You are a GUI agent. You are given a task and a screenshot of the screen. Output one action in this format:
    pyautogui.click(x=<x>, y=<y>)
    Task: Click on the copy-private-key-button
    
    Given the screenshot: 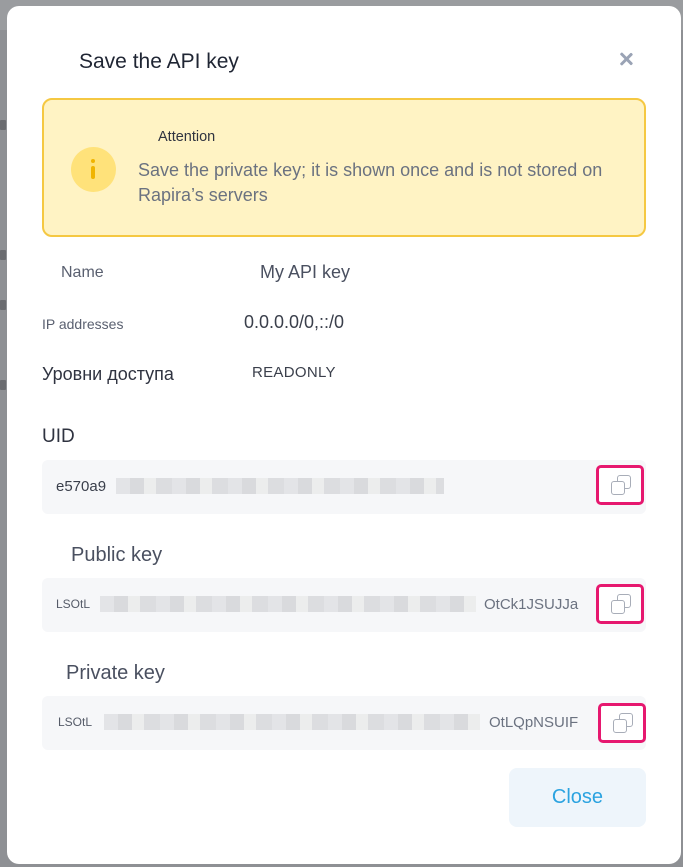 What is the action you would take?
    pyautogui.click(x=622, y=723)
    